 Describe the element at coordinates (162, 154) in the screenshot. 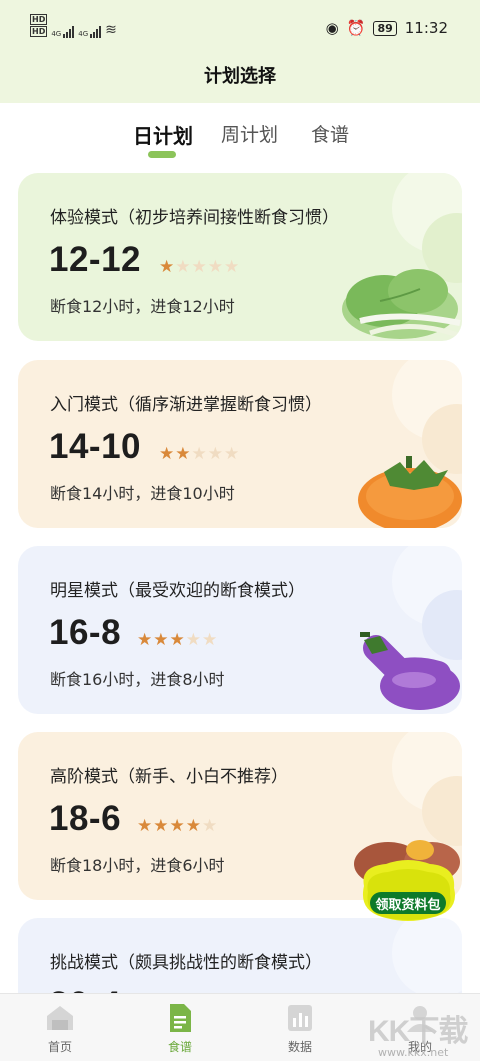

I see `active-tab-indicator` at that location.